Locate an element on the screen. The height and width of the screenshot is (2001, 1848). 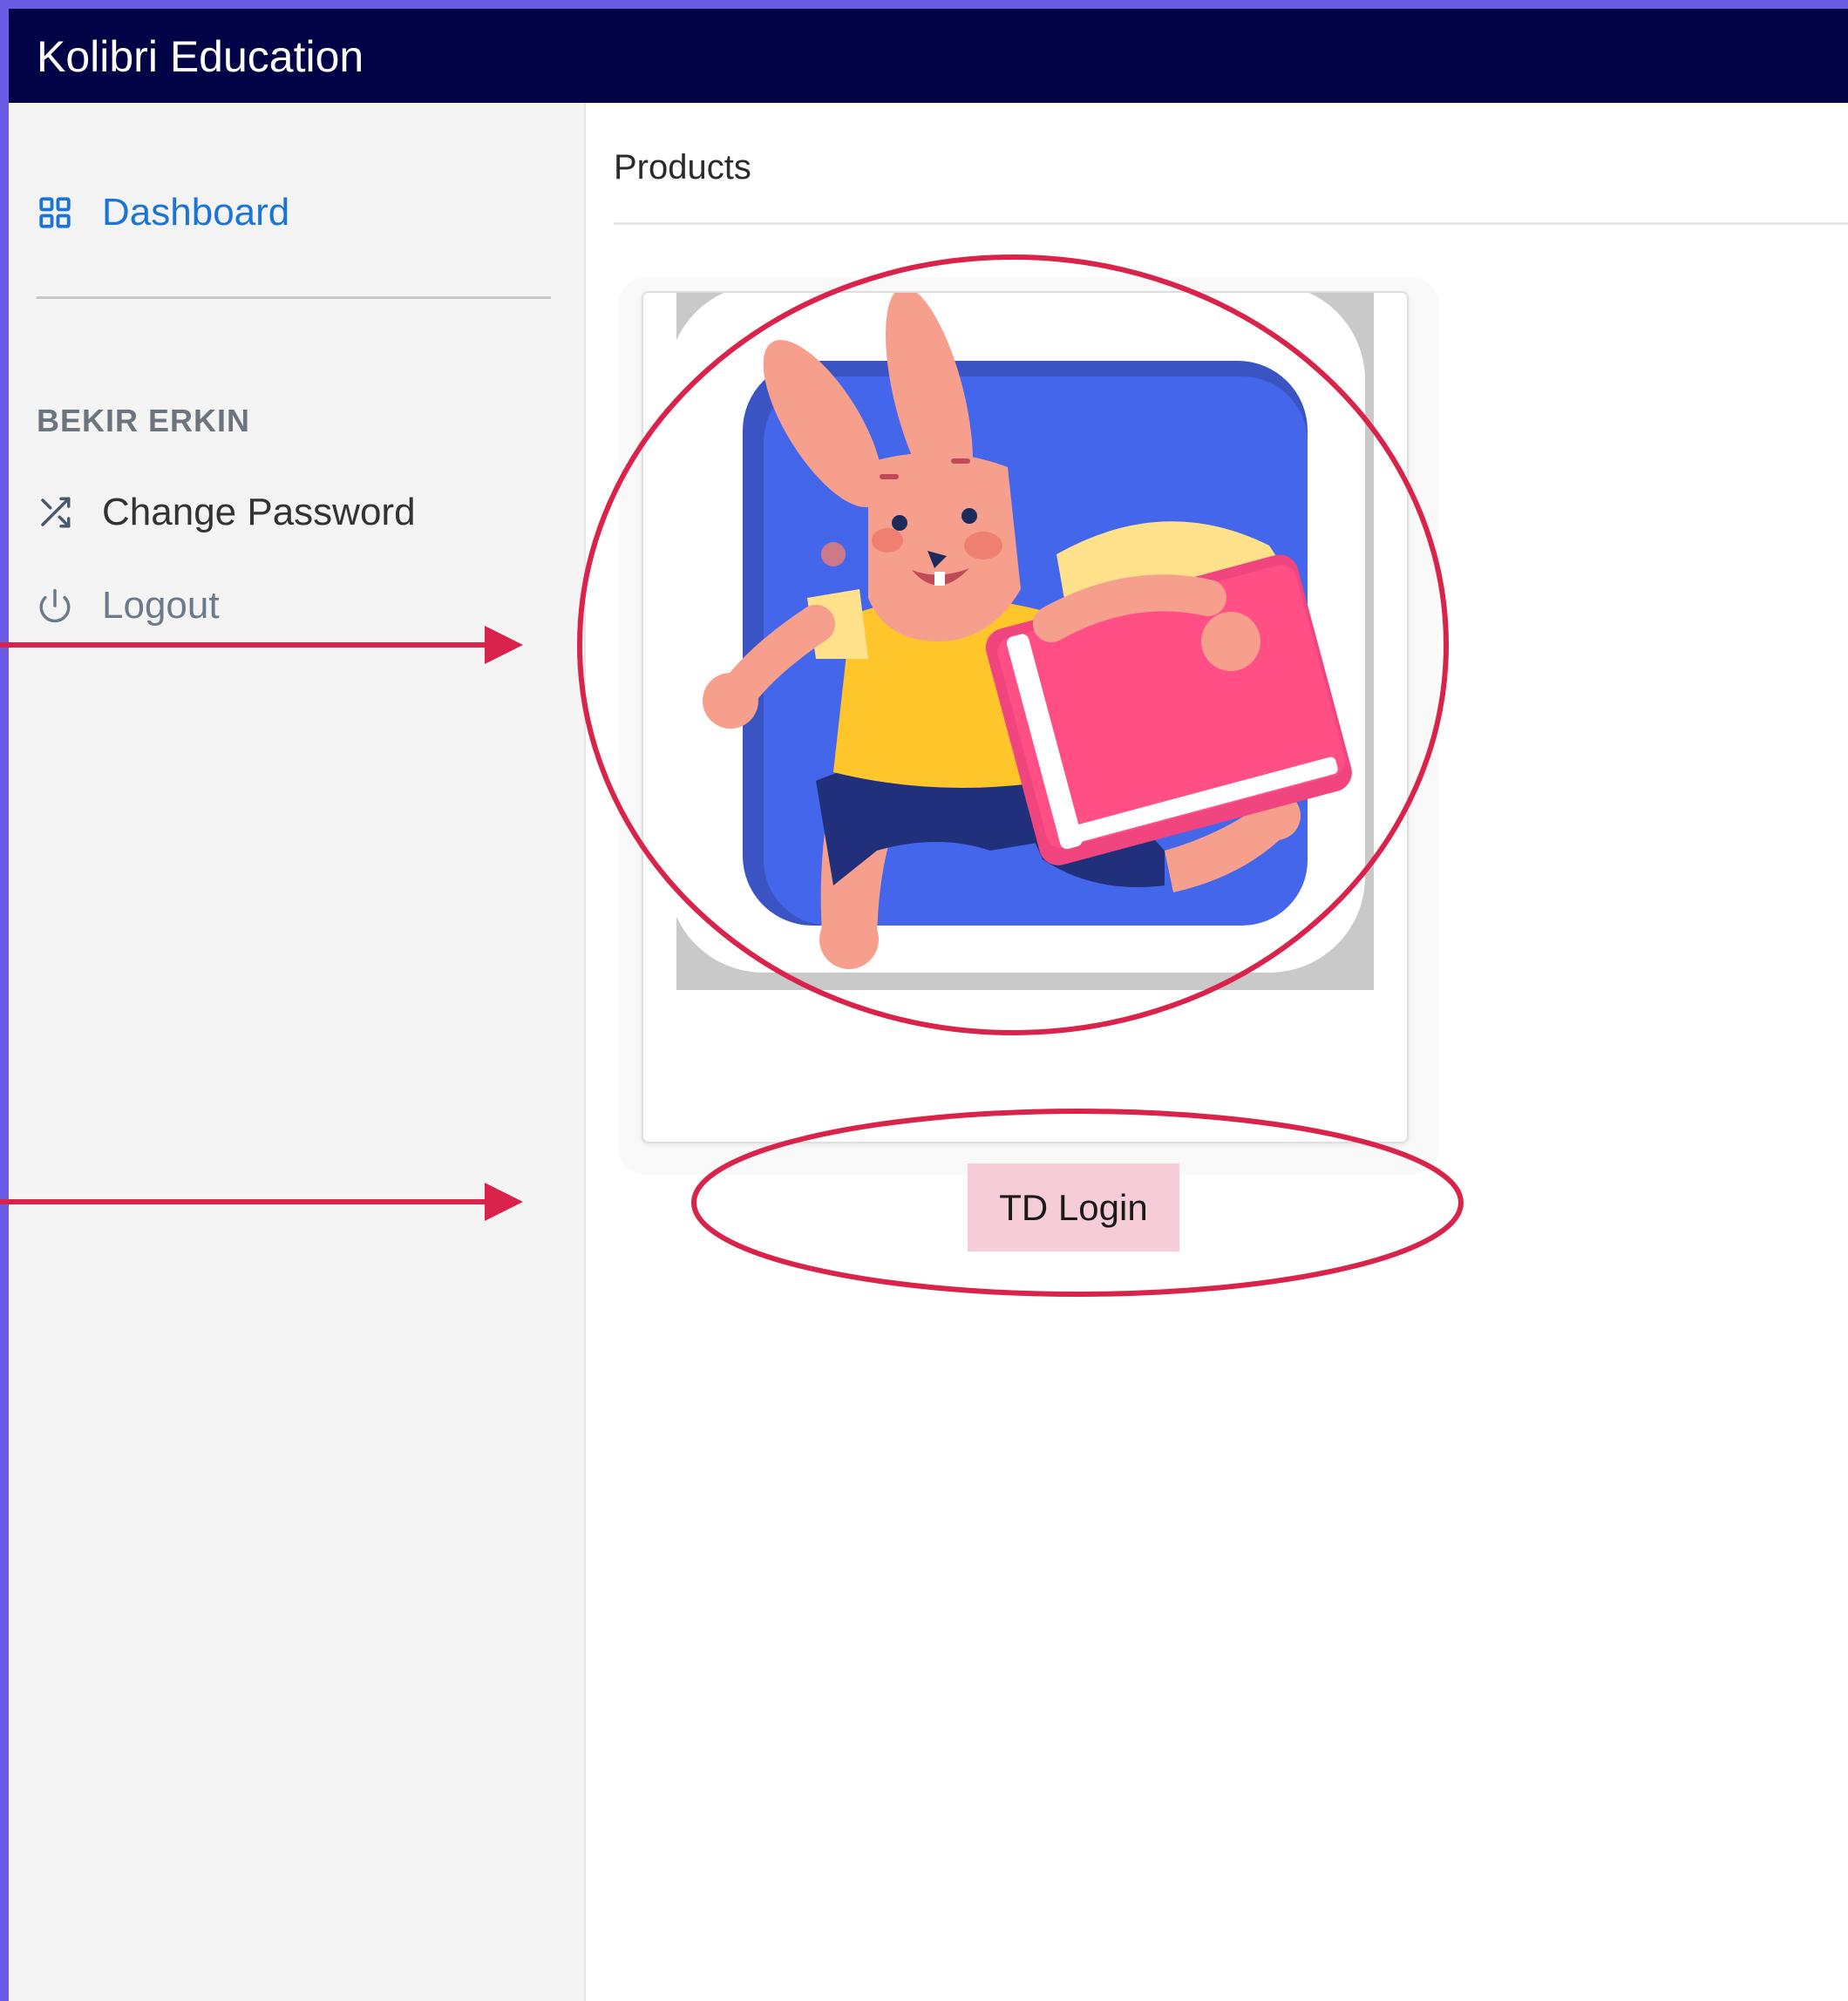
sidebar-item-dashboard: Dashboard is located at coordinates (163, 212).